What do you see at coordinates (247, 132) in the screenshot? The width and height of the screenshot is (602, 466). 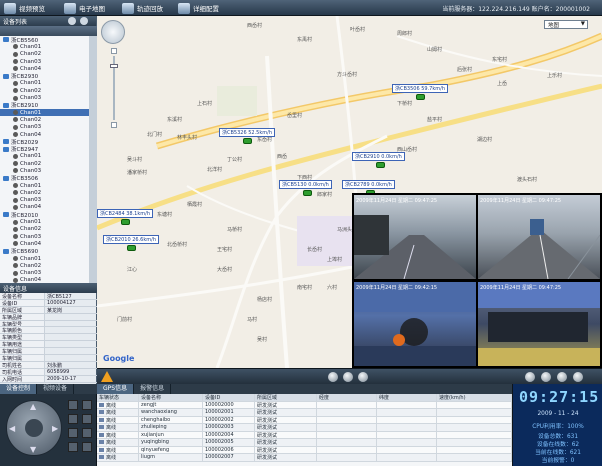 I see `vehicle-tag: 浙CB5326 52.5km/h` at bounding box center [247, 132].